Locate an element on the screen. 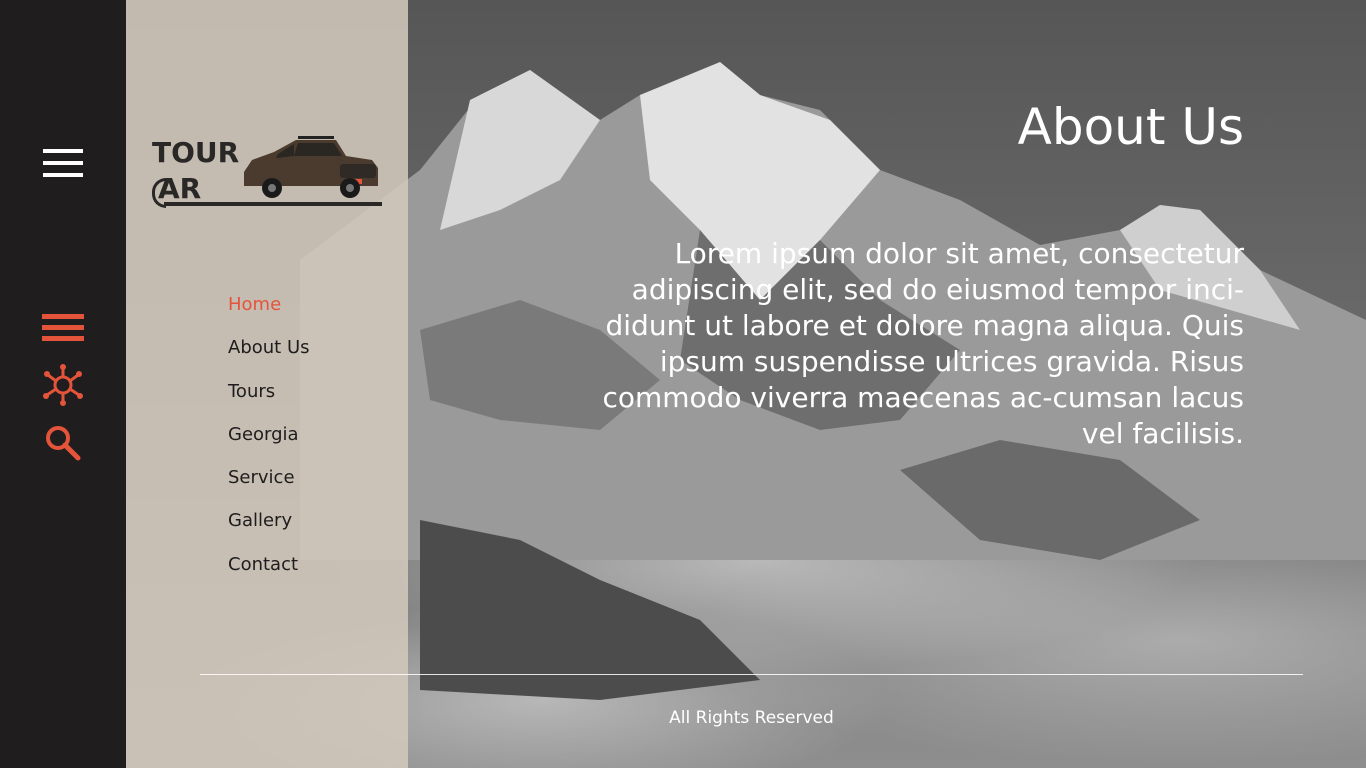  network-icon is located at coordinates (63, 385).